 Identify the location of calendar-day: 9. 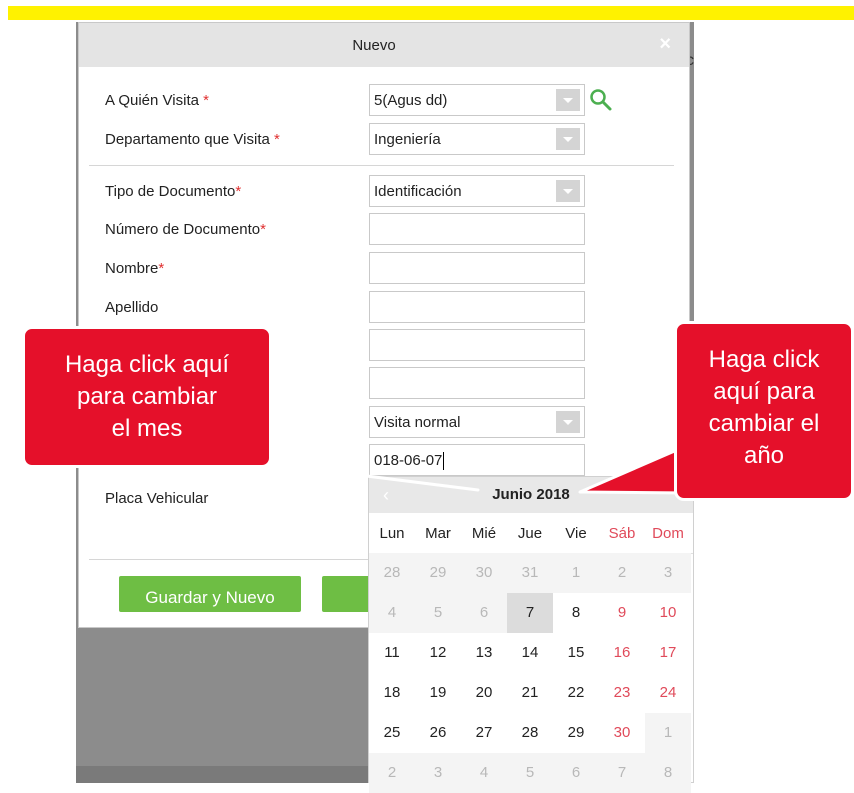
(622, 613).